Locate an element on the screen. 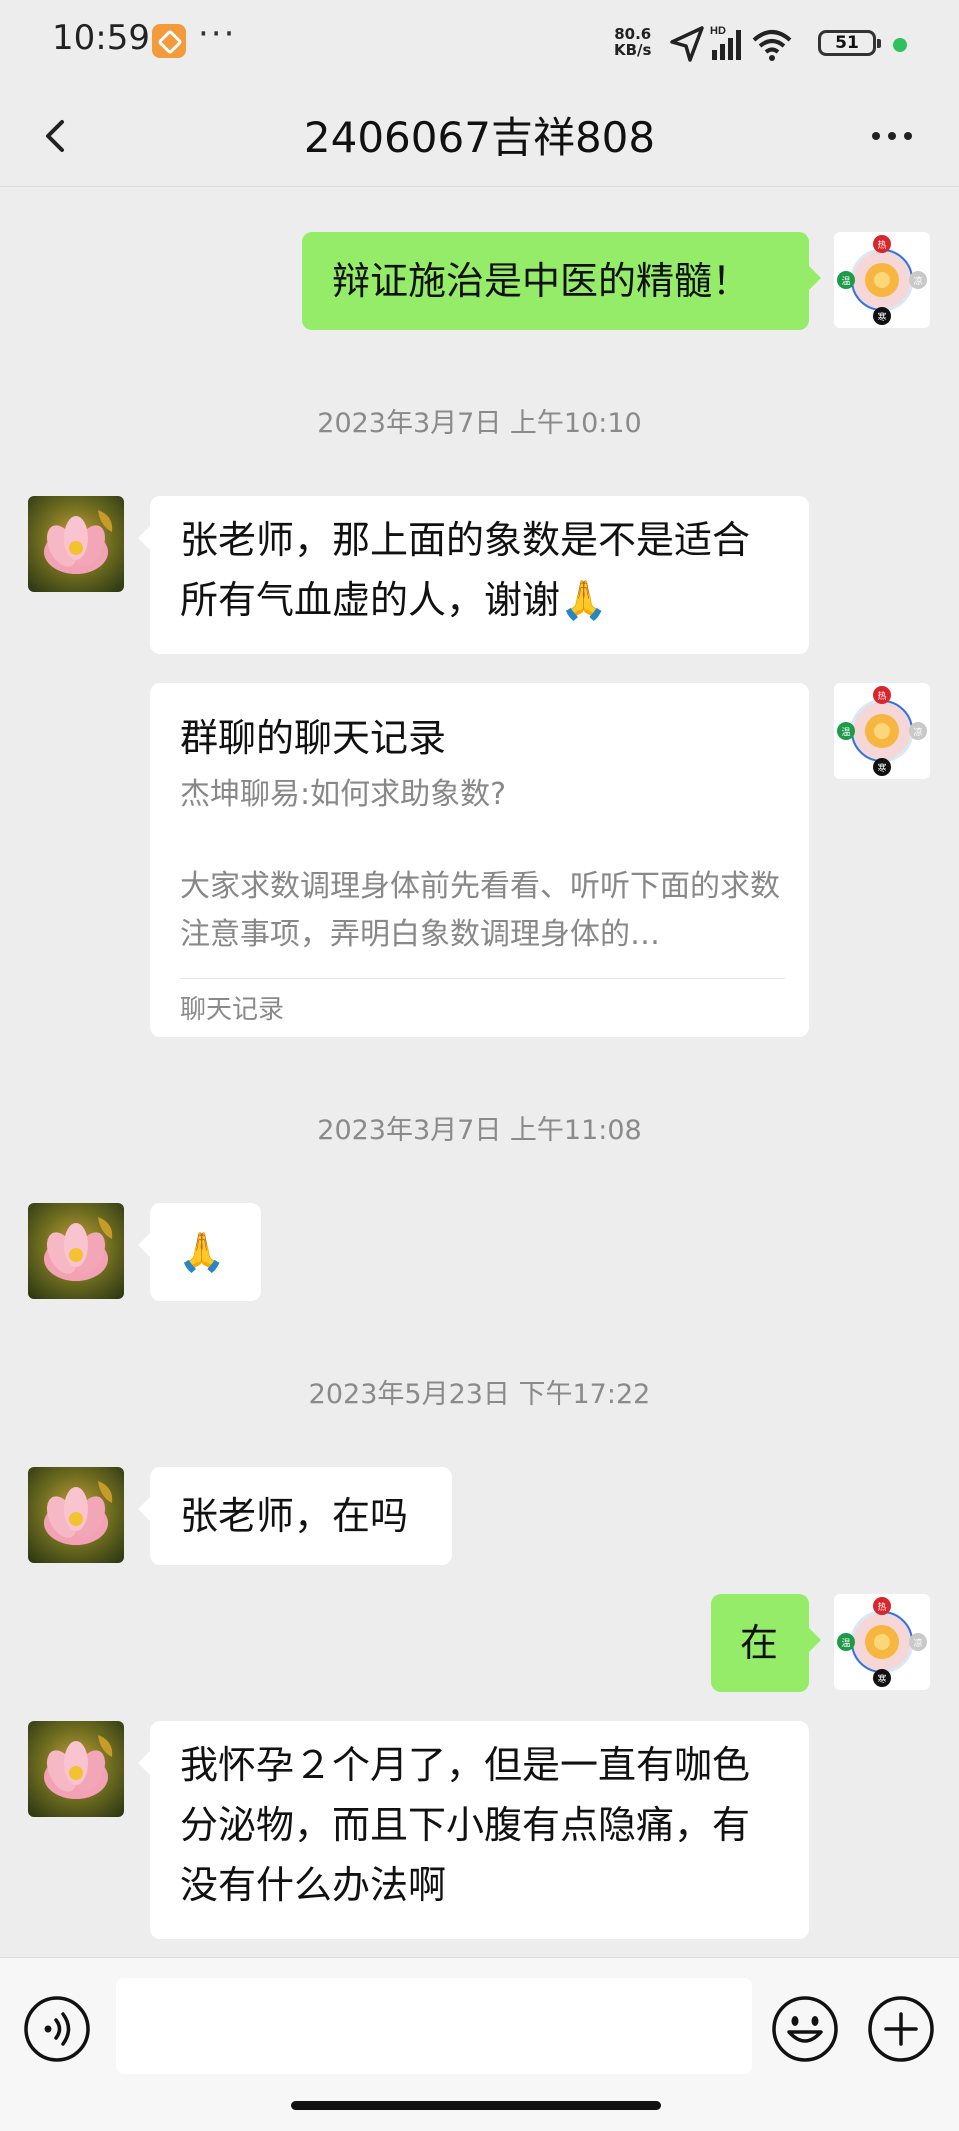 The width and height of the screenshot is (959, 2131). message-timestamp: 2023年3月7日 上午11:08 is located at coordinates (479, 1130).